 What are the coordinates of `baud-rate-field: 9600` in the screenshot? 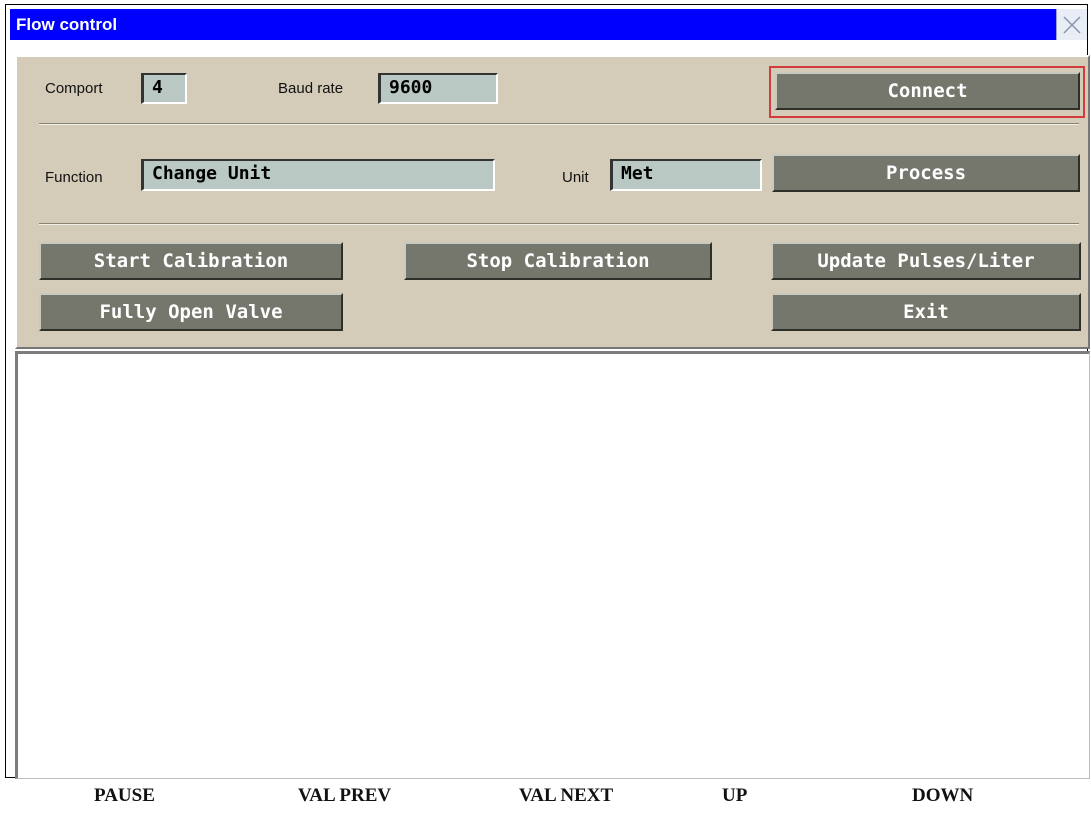 It's located at (438, 88).